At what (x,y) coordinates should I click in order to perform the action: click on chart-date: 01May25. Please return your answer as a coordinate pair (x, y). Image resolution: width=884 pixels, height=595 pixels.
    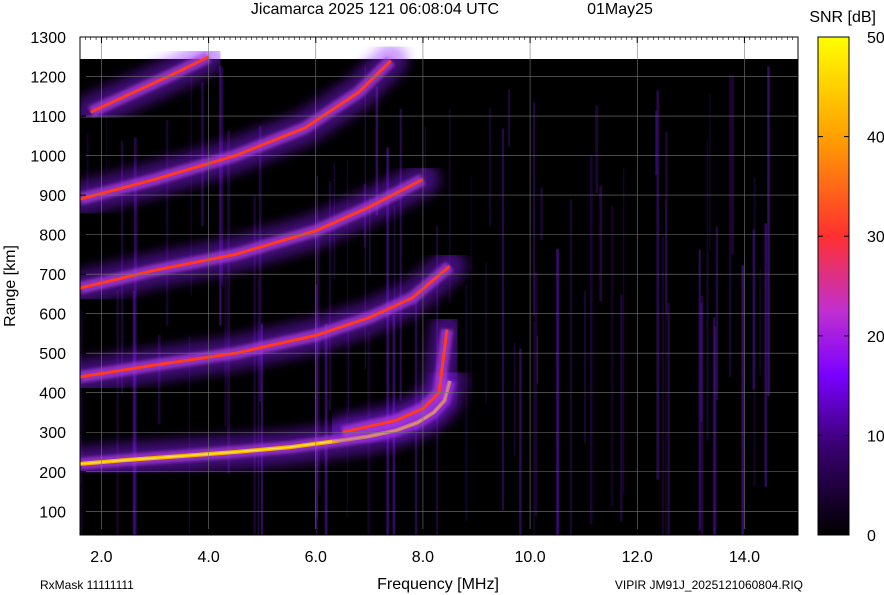
    Looking at the image, I should click on (620, 9).